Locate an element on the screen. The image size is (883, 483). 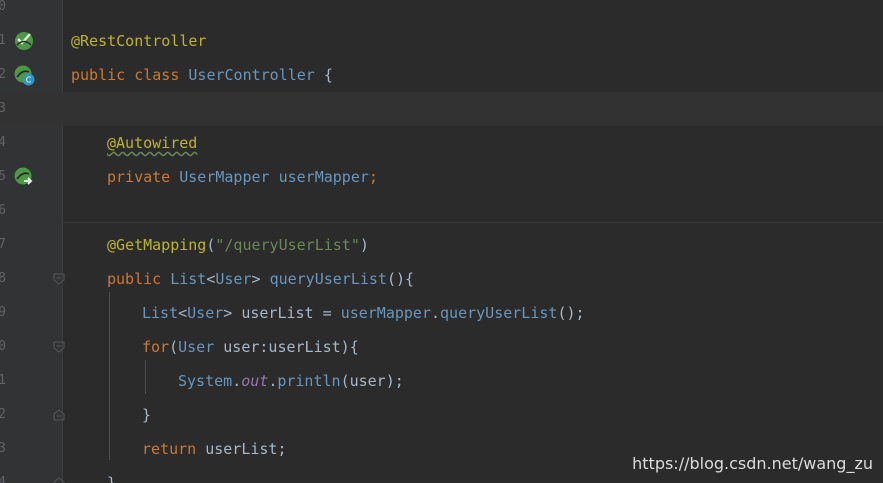
code-line: 2 C public class UserController { is located at coordinates (441, 75).